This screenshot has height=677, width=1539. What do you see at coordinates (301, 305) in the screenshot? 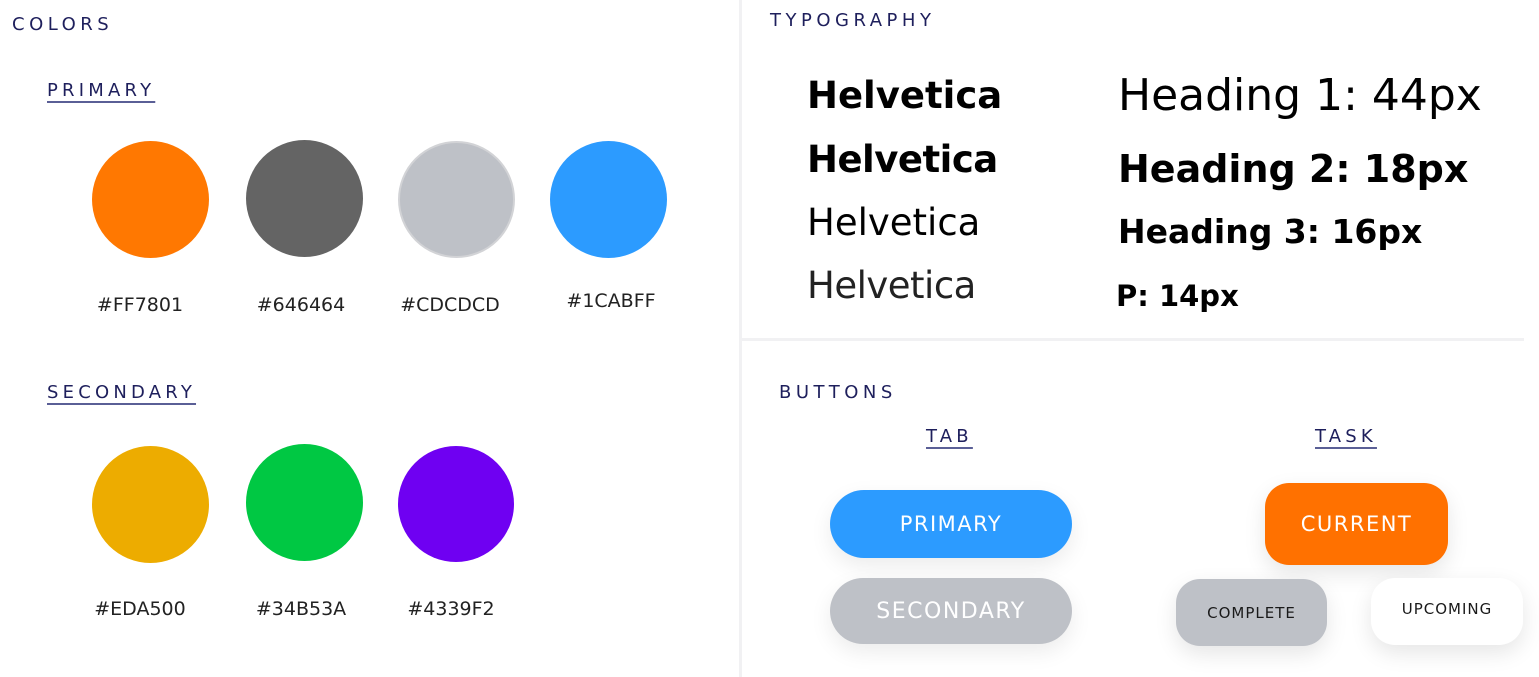
I see `color-hex-label: #646464` at bounding box center [301, 305].